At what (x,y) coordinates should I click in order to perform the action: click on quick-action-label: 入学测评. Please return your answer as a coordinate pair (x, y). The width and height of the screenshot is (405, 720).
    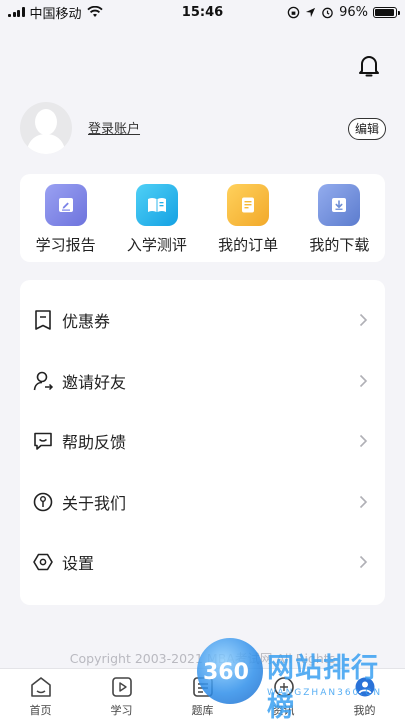
    Looking at the image, I should click on (156, 245).